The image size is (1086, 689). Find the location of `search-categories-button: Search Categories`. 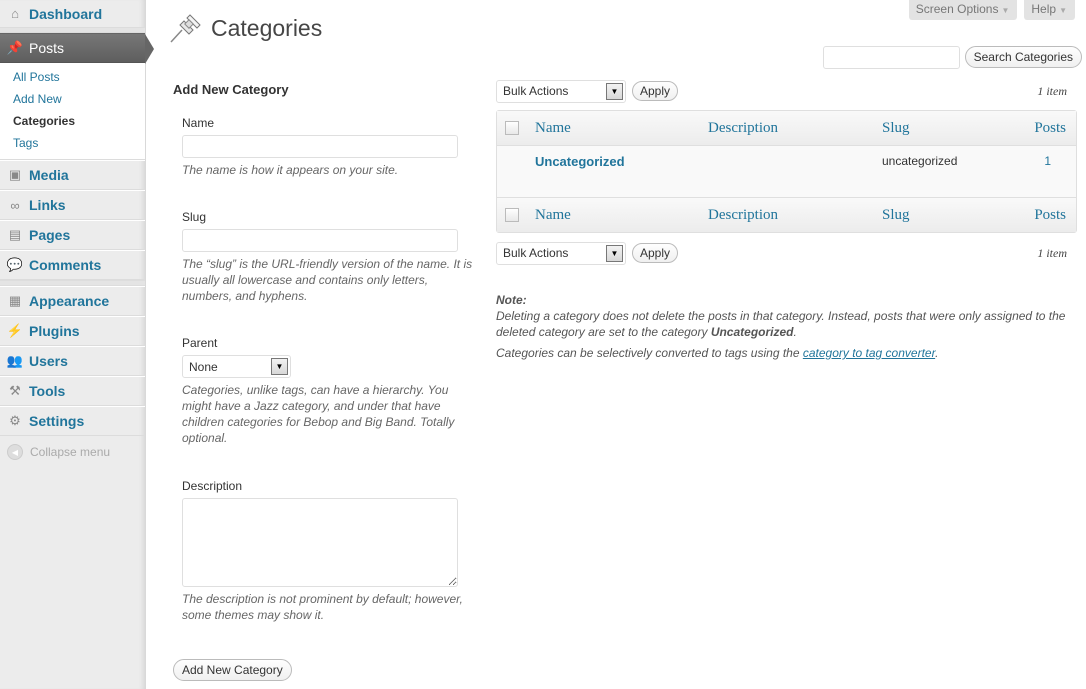

search-categories-button: Search Categories is located at coordinates (1023, 57).